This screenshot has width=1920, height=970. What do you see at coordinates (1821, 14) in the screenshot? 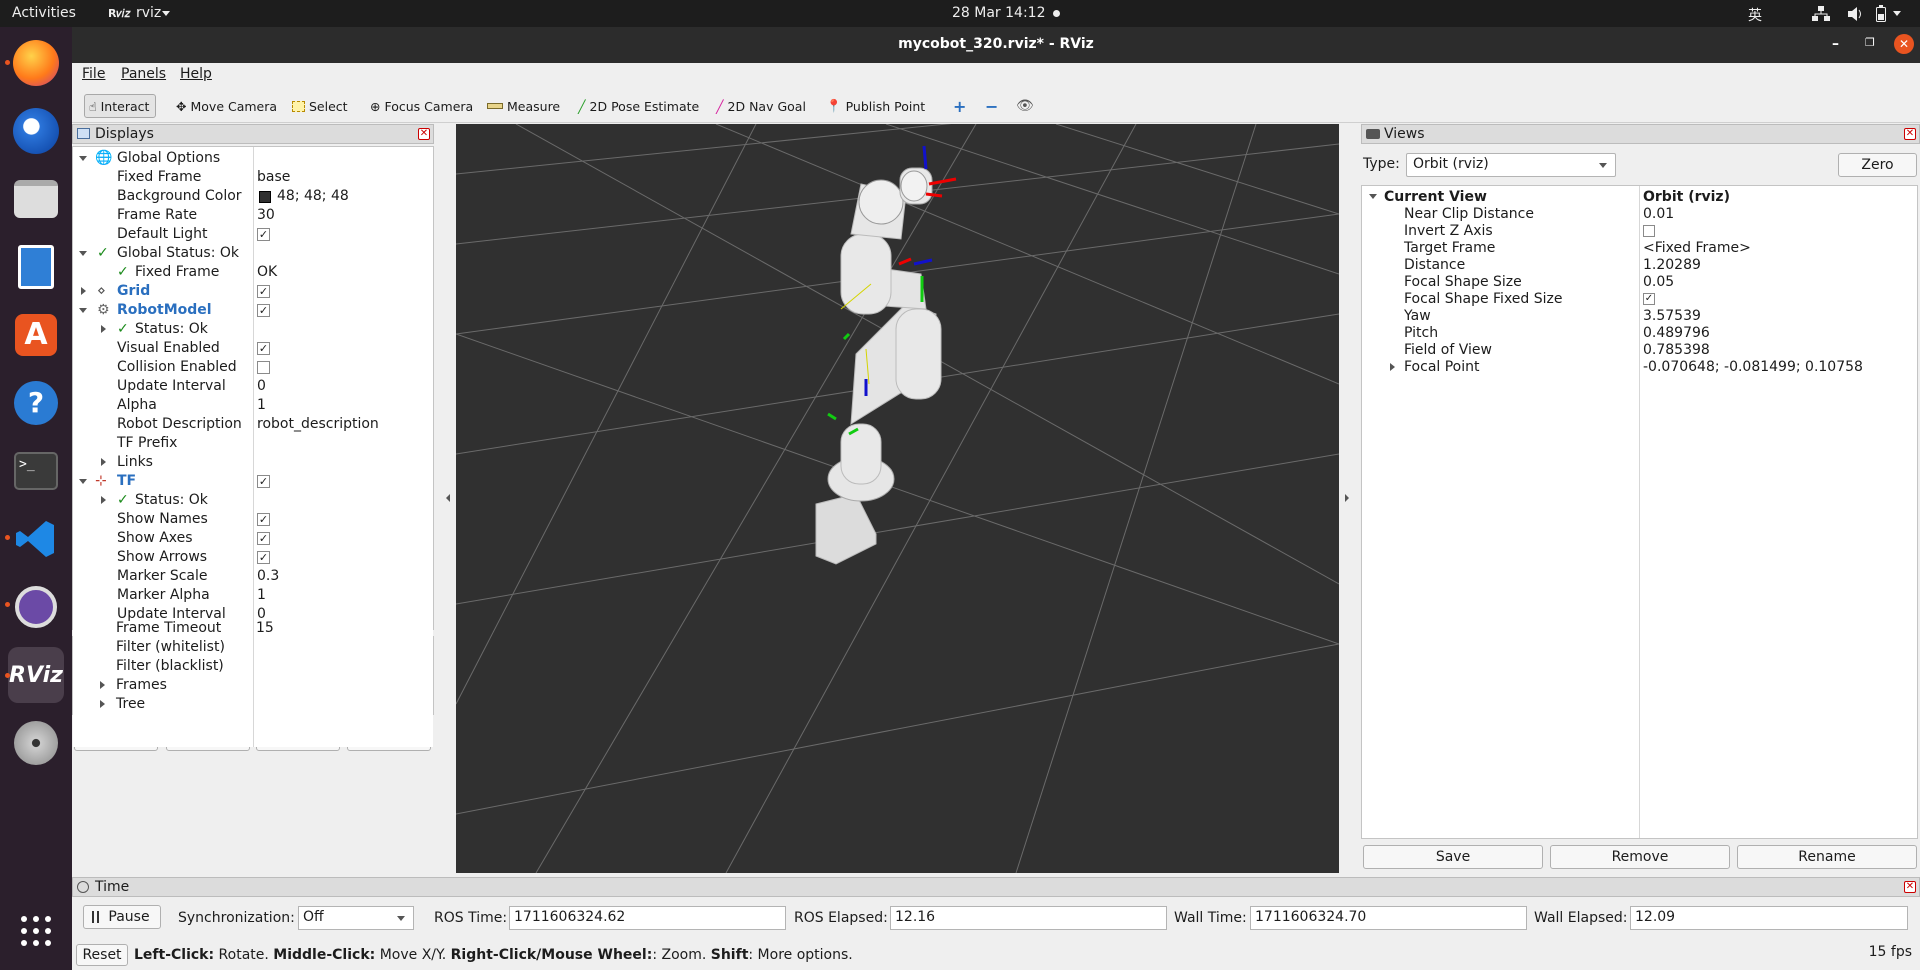
I see `network-icon` at bounding box center [1821, 14].